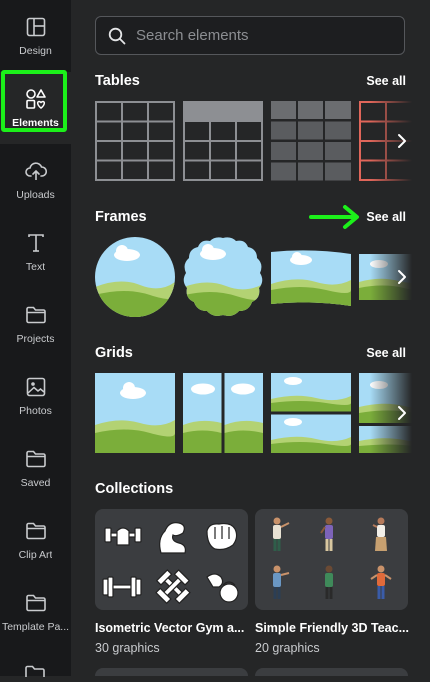 The width and height of the screenshot is (430, 682). I want to click on text-icon, so click(36, 243).